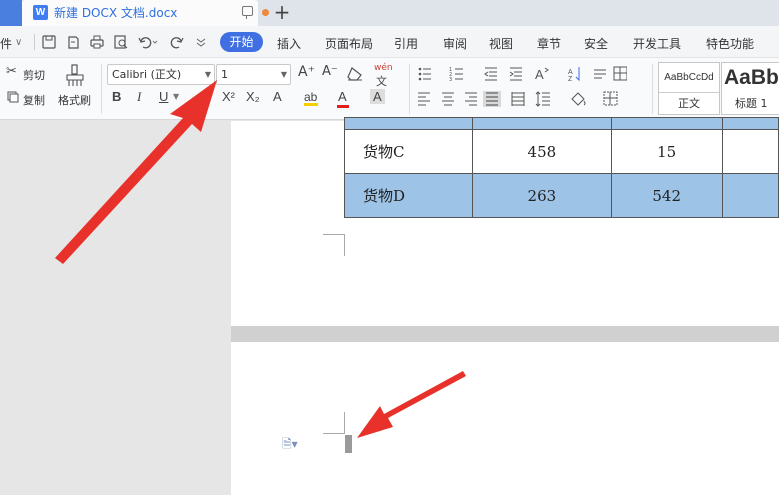 This screenshot has height=495, width=779. What do you see at coordinates (147, 74) in the screenshot?
I see `font-name-value: Calibri (正文)` at bounding box center [147, 74].